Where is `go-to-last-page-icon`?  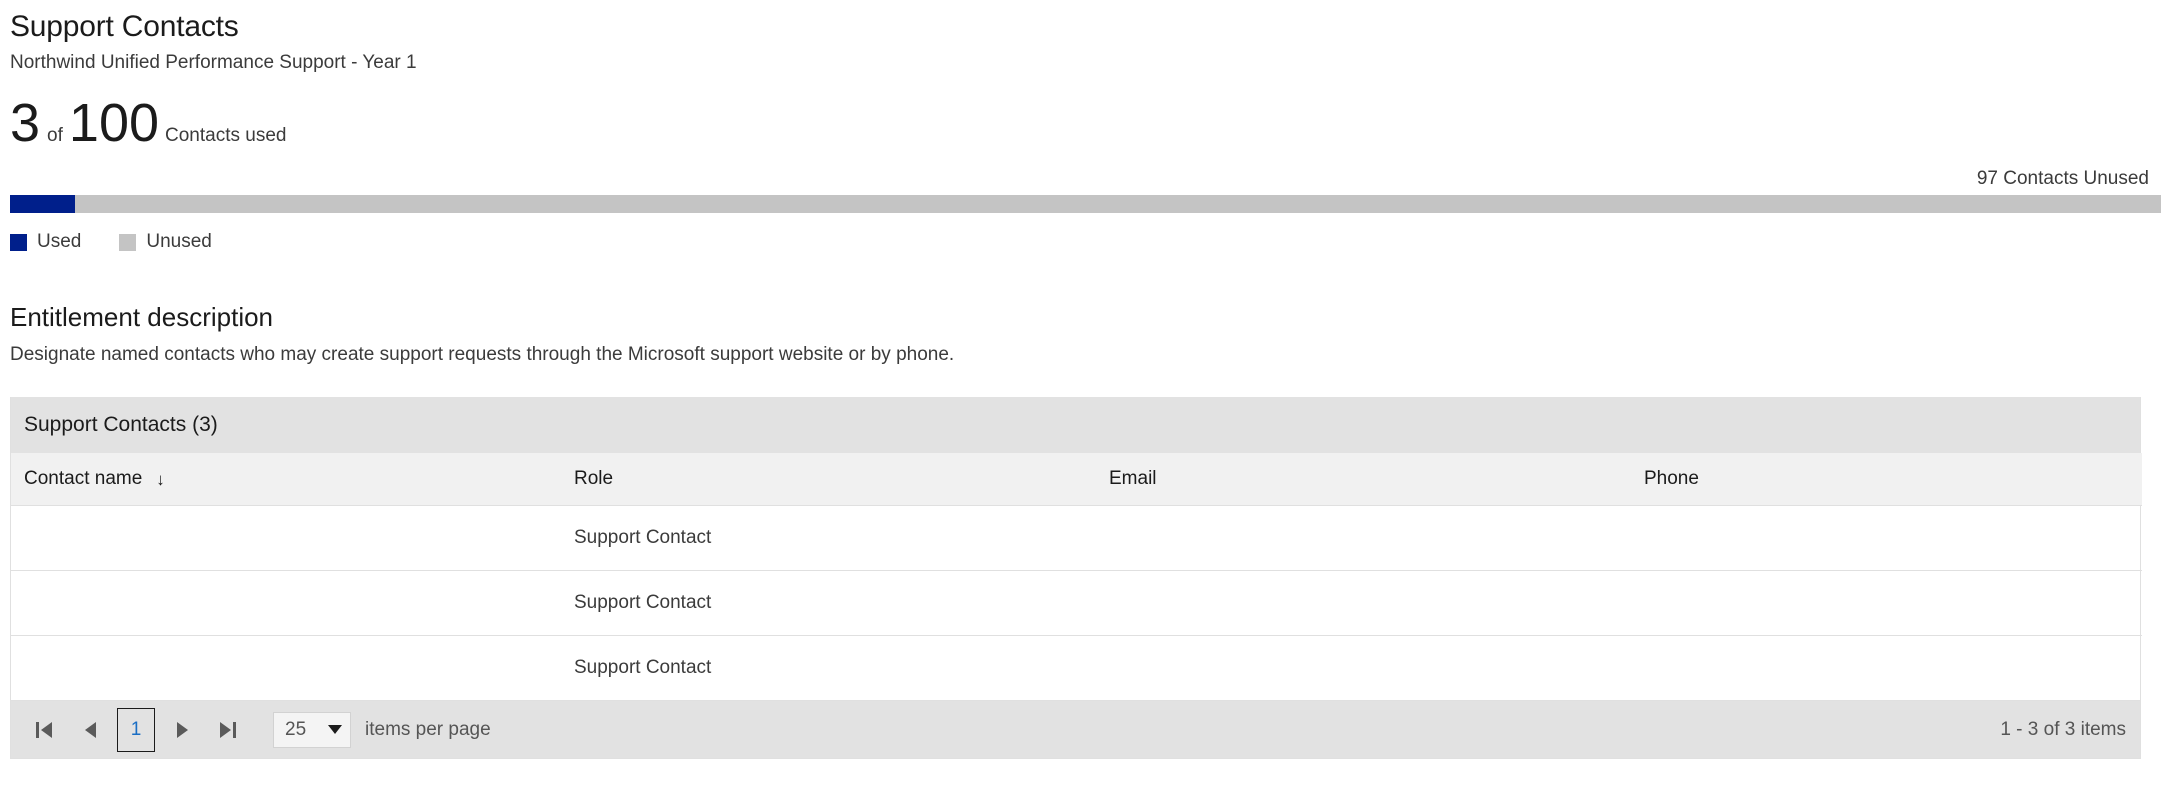 go-to-last-page-icon is located at coordinates (228, 729).